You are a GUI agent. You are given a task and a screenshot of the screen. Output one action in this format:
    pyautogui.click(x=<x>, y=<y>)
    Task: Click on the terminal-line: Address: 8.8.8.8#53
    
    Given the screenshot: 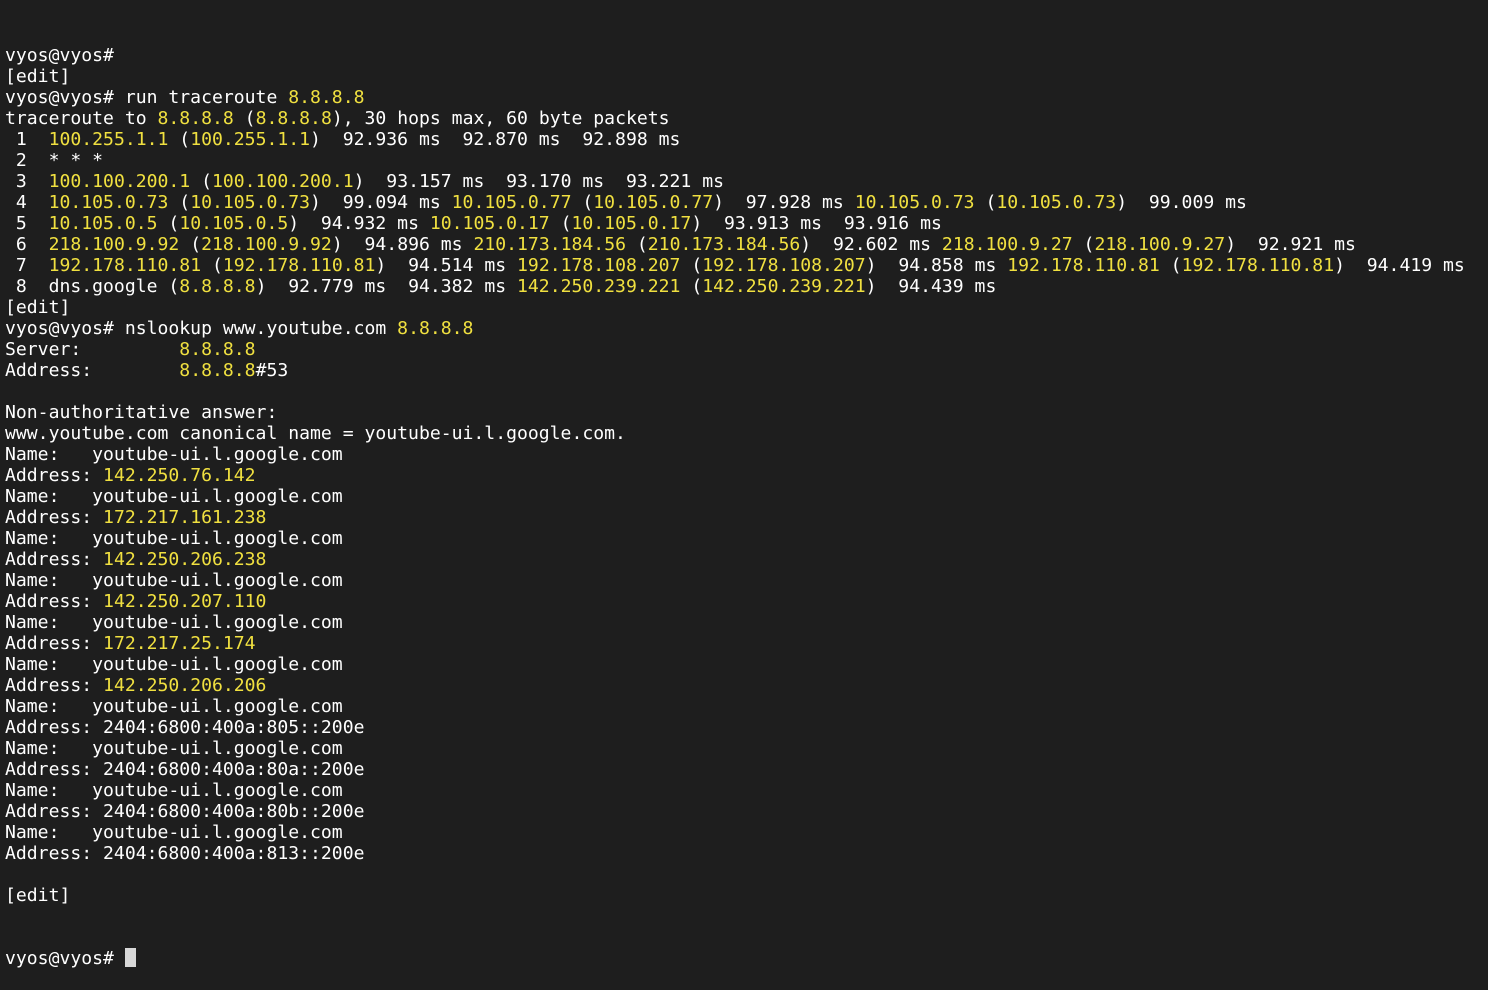 What is the action you would take?
    pyautogui.click(x=745, y=370)
    